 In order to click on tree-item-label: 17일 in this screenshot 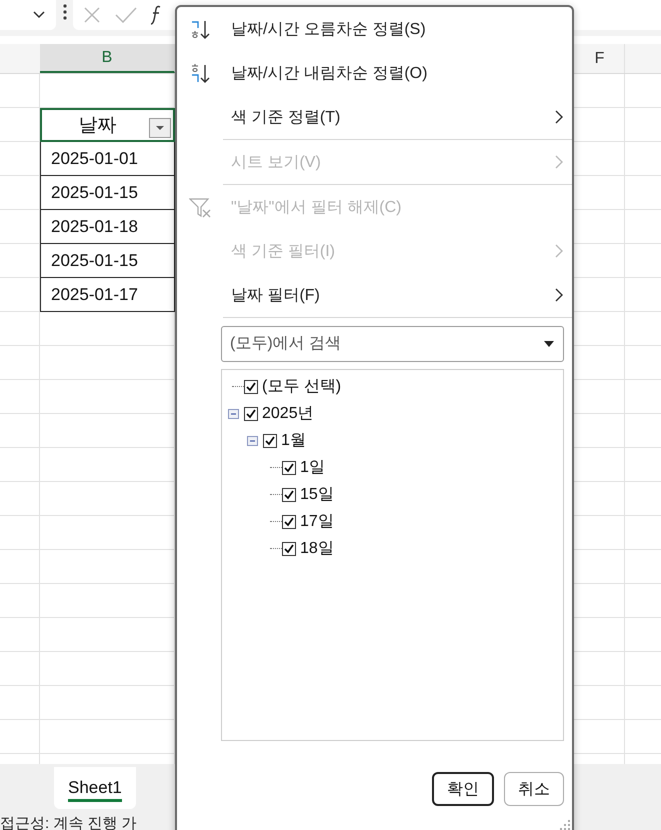, I will do `click(317, 522)`.